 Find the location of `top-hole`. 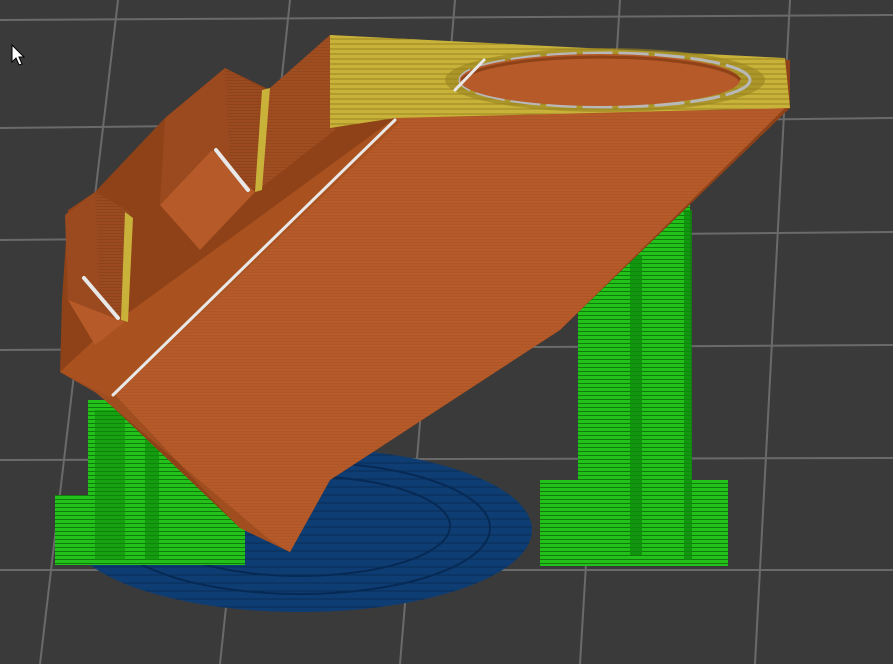

top-hole is located at coordinates (605, 80).